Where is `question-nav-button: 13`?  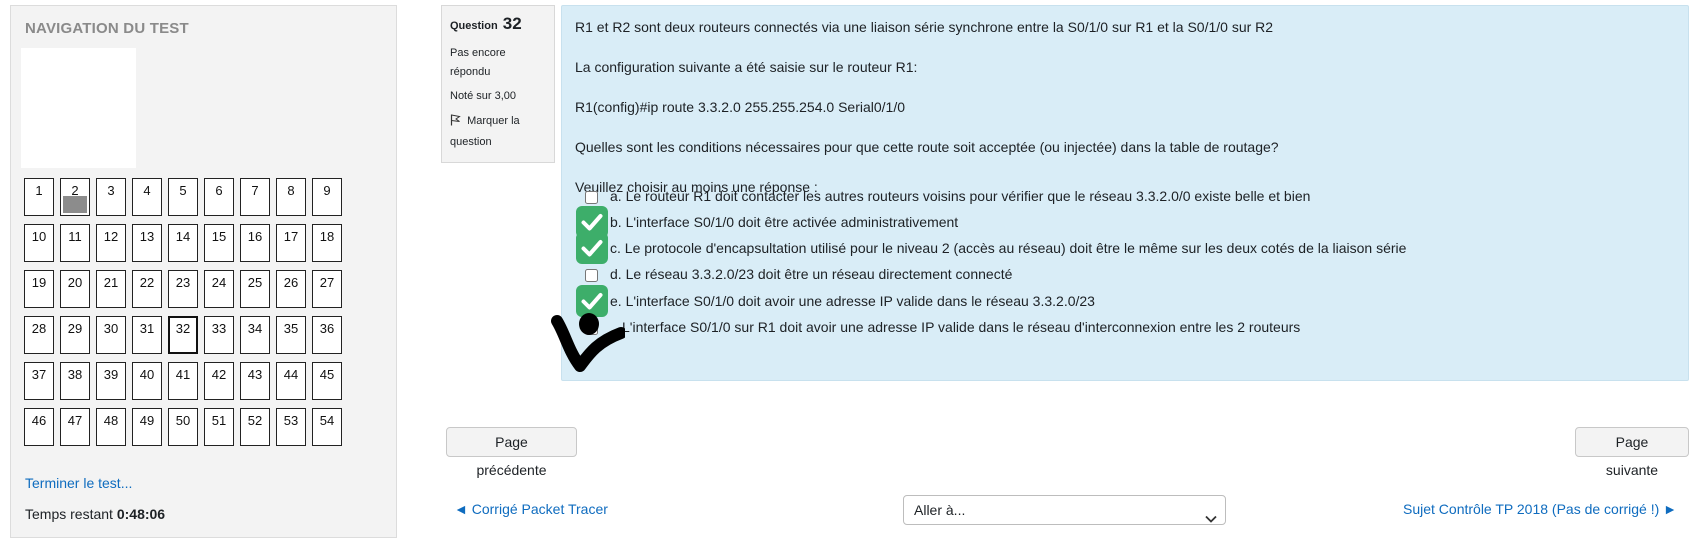
question-nav-button: 13 is located at coordinates (147, 243).